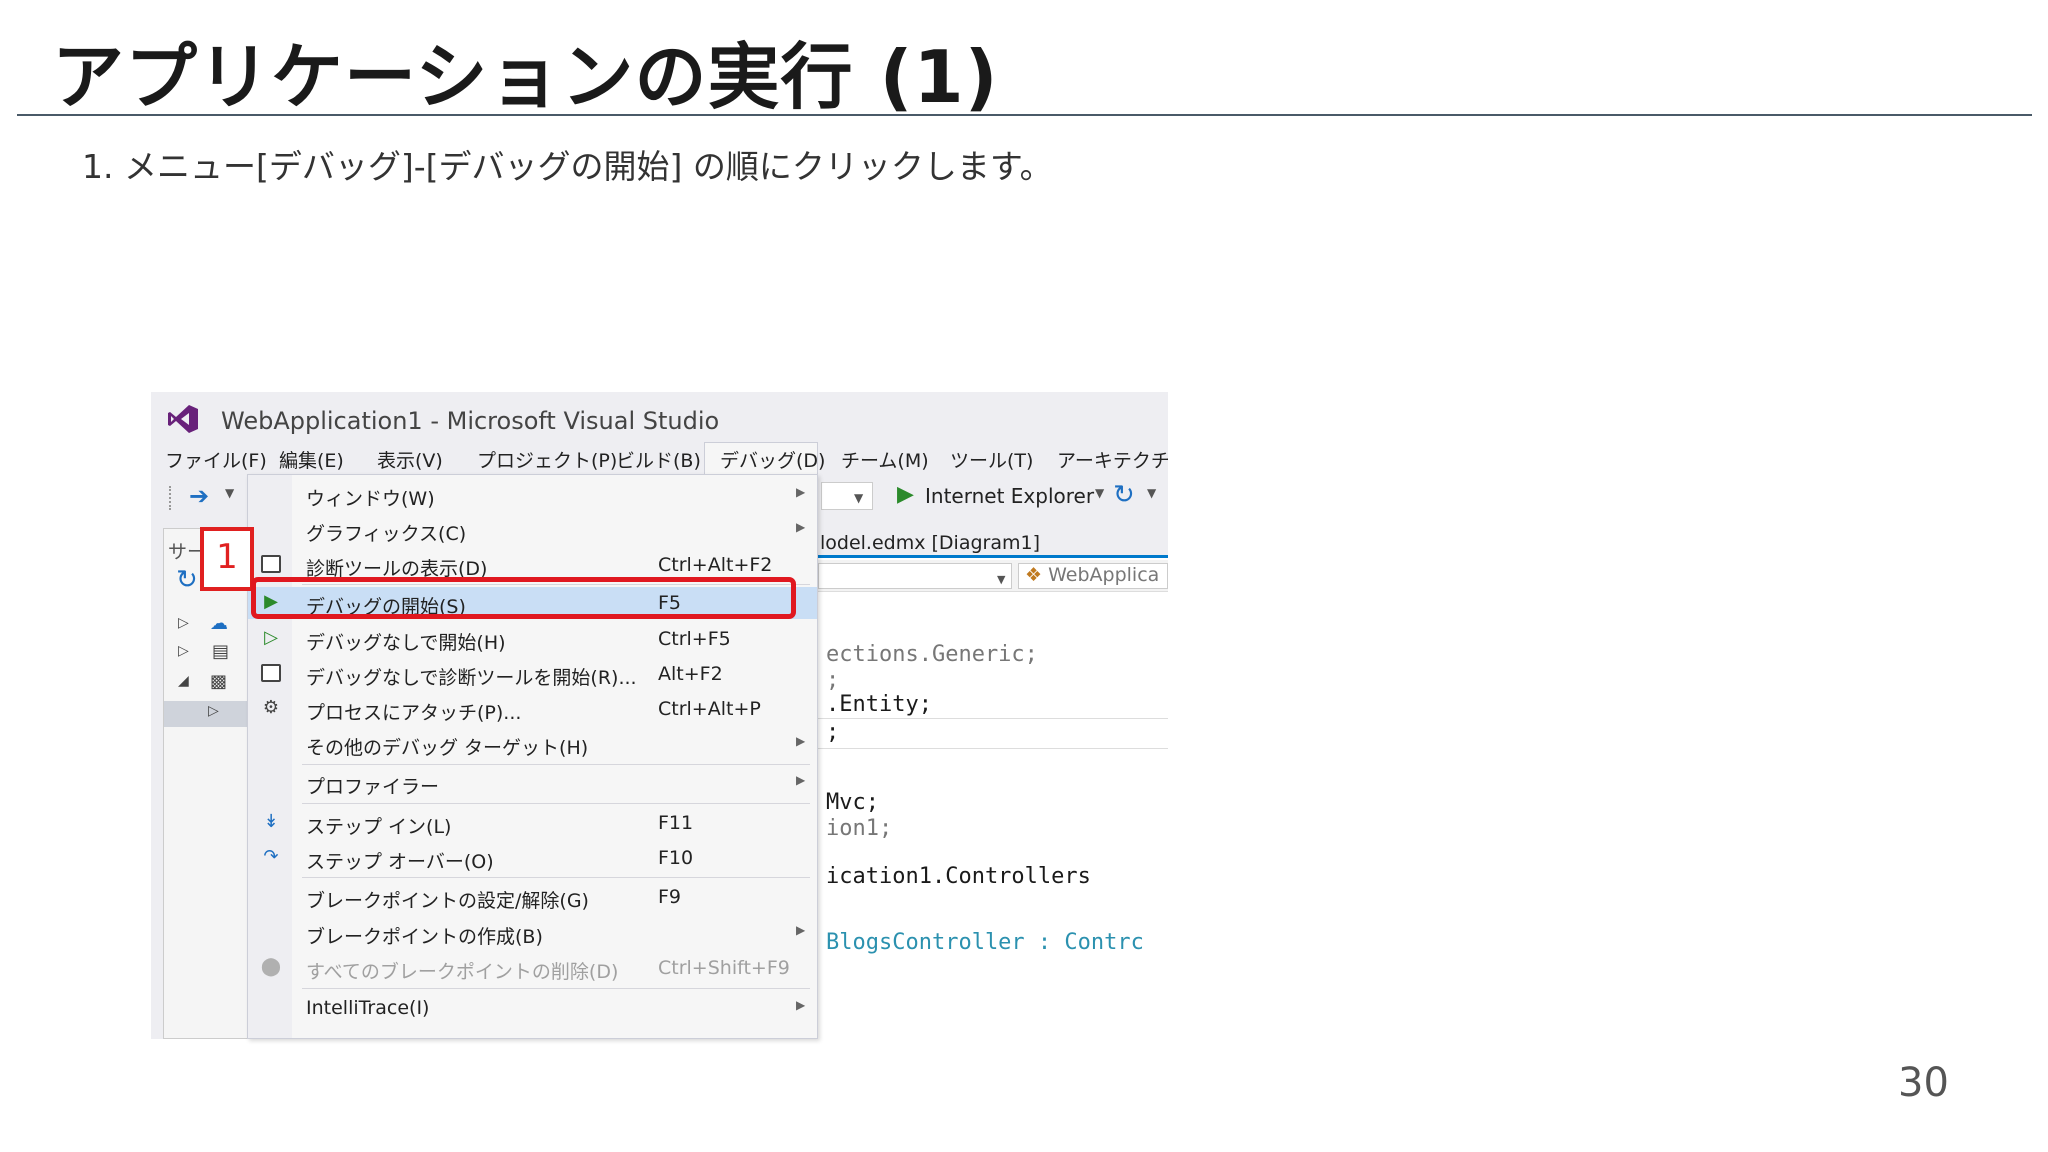 The height and width of the screenshot is (1152, 2048). Describe the element at coordinates (462, 972) in the screenshot. I see `menu-item-label: すべてのブレークポイントの削除(D)` at that location.